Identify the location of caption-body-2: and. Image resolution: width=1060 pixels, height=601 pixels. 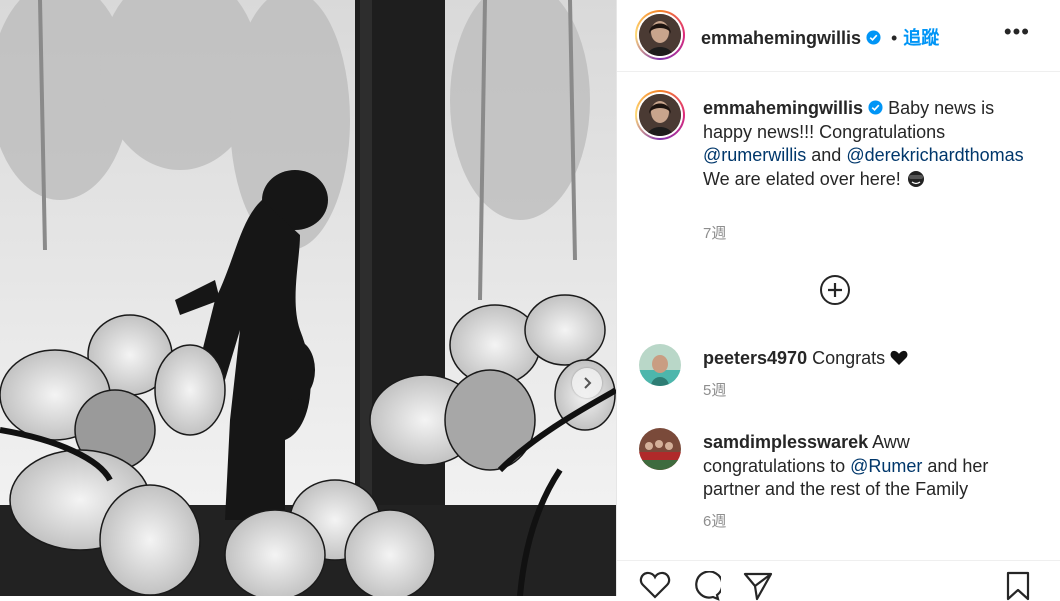
(826, 155).